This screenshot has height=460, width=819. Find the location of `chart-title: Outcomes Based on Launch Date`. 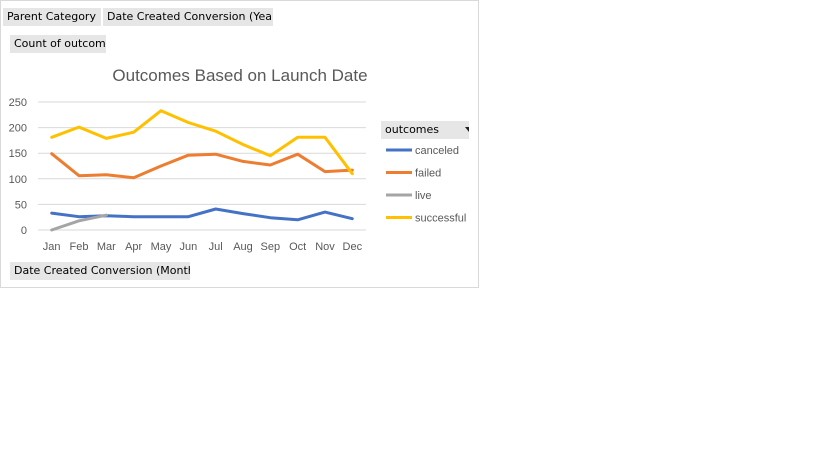

chart-title: Outcomes Based on Launch Date is located at coordinates (239, 75).